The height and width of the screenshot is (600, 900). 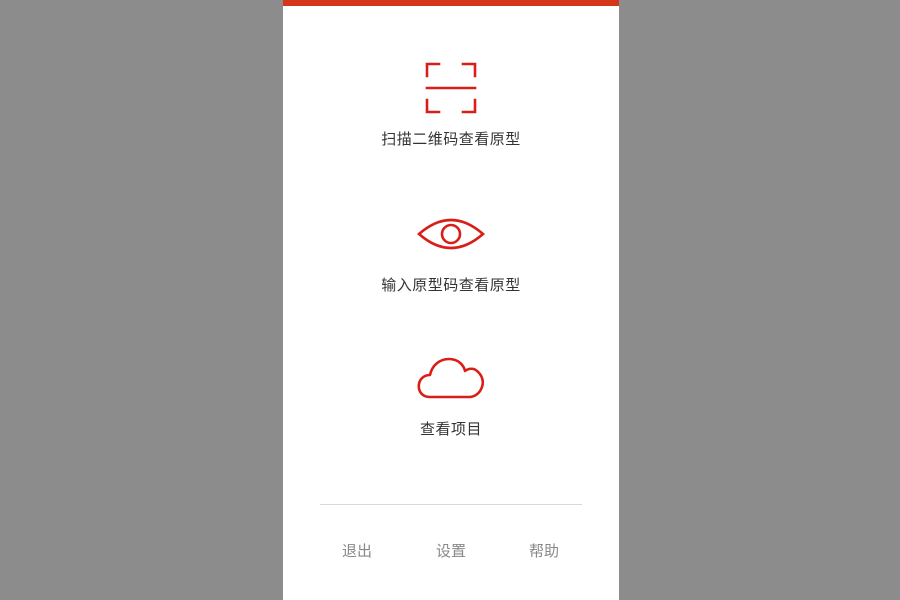 What do you see at coordinates (451, 88) in the screenshot?
I see `scan-qr-icon` at bounding box center [451, 88].